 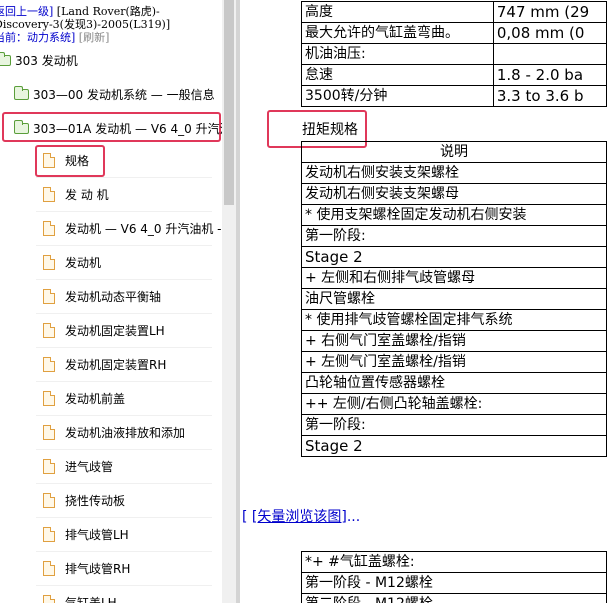 I want to click on spec-label: 最大允许的气缸盖弯曲。, so click(x=397, y=33).